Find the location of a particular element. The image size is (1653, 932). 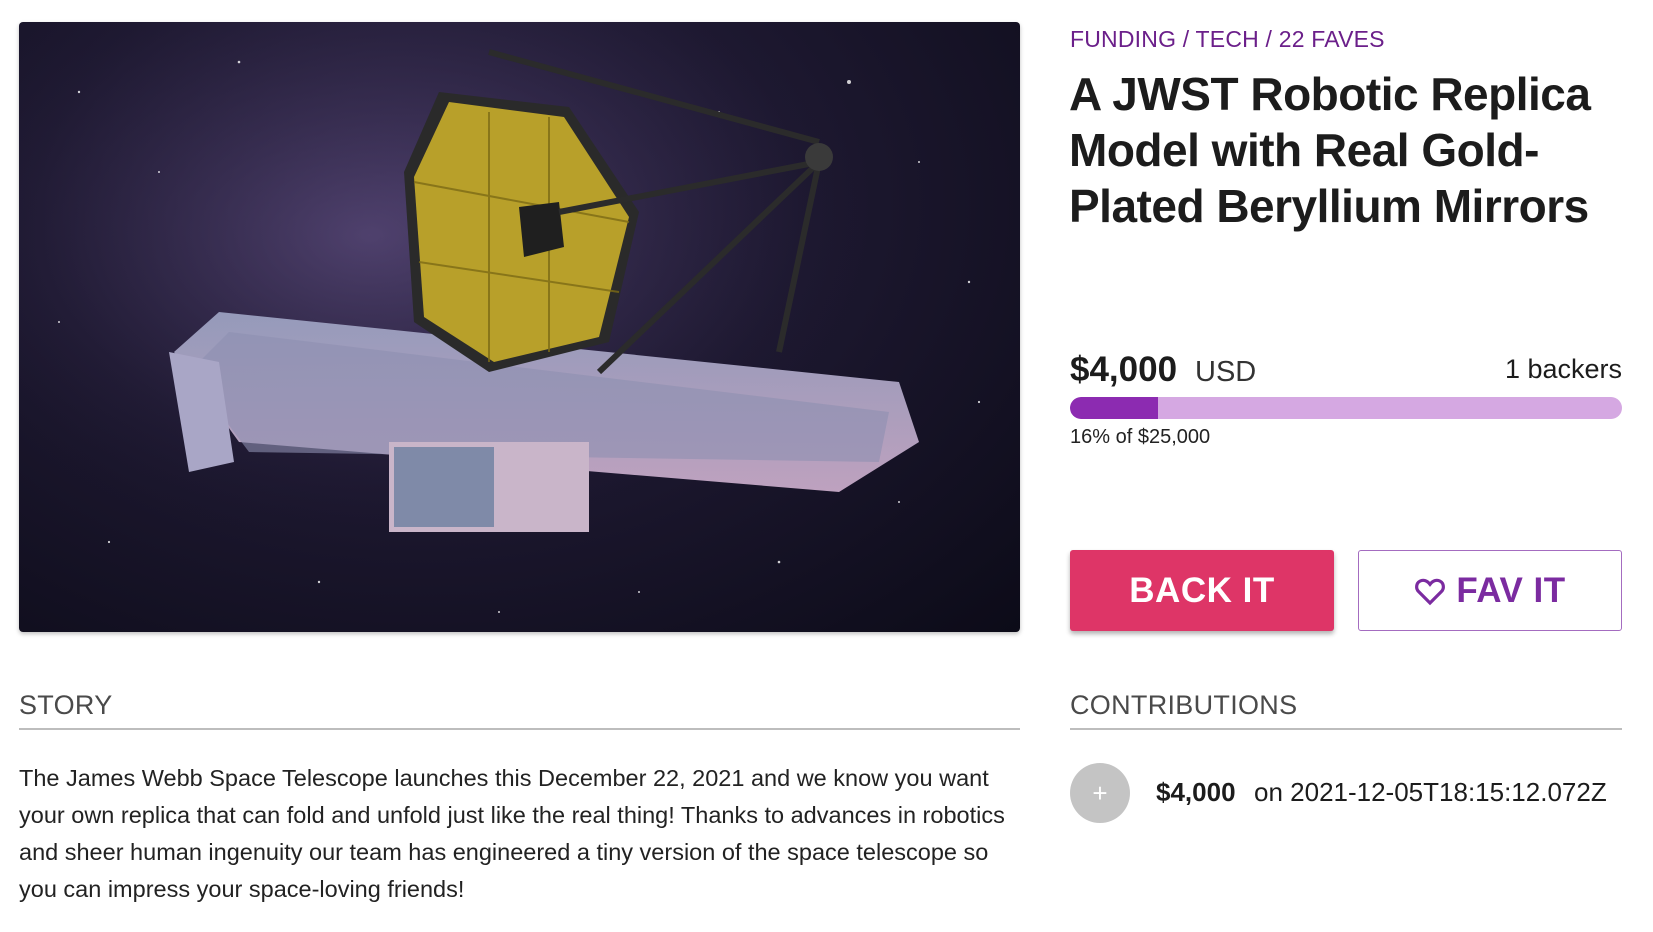

fav-it-label: FAV IT is located at coordinates (1511, 590).